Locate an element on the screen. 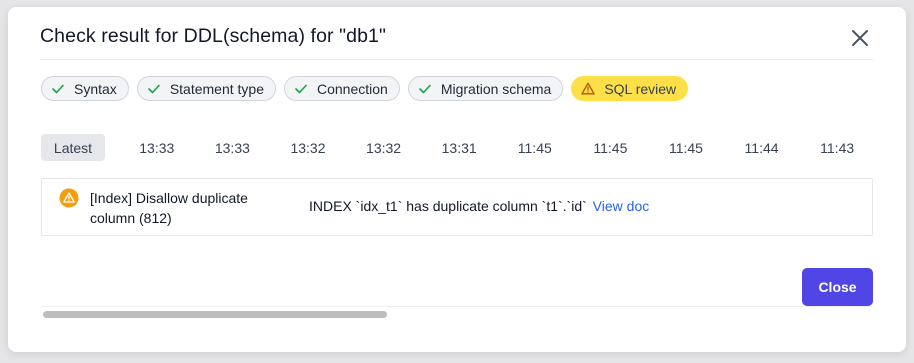  chip-label: Migration schema is located at coordinates (496, 88).